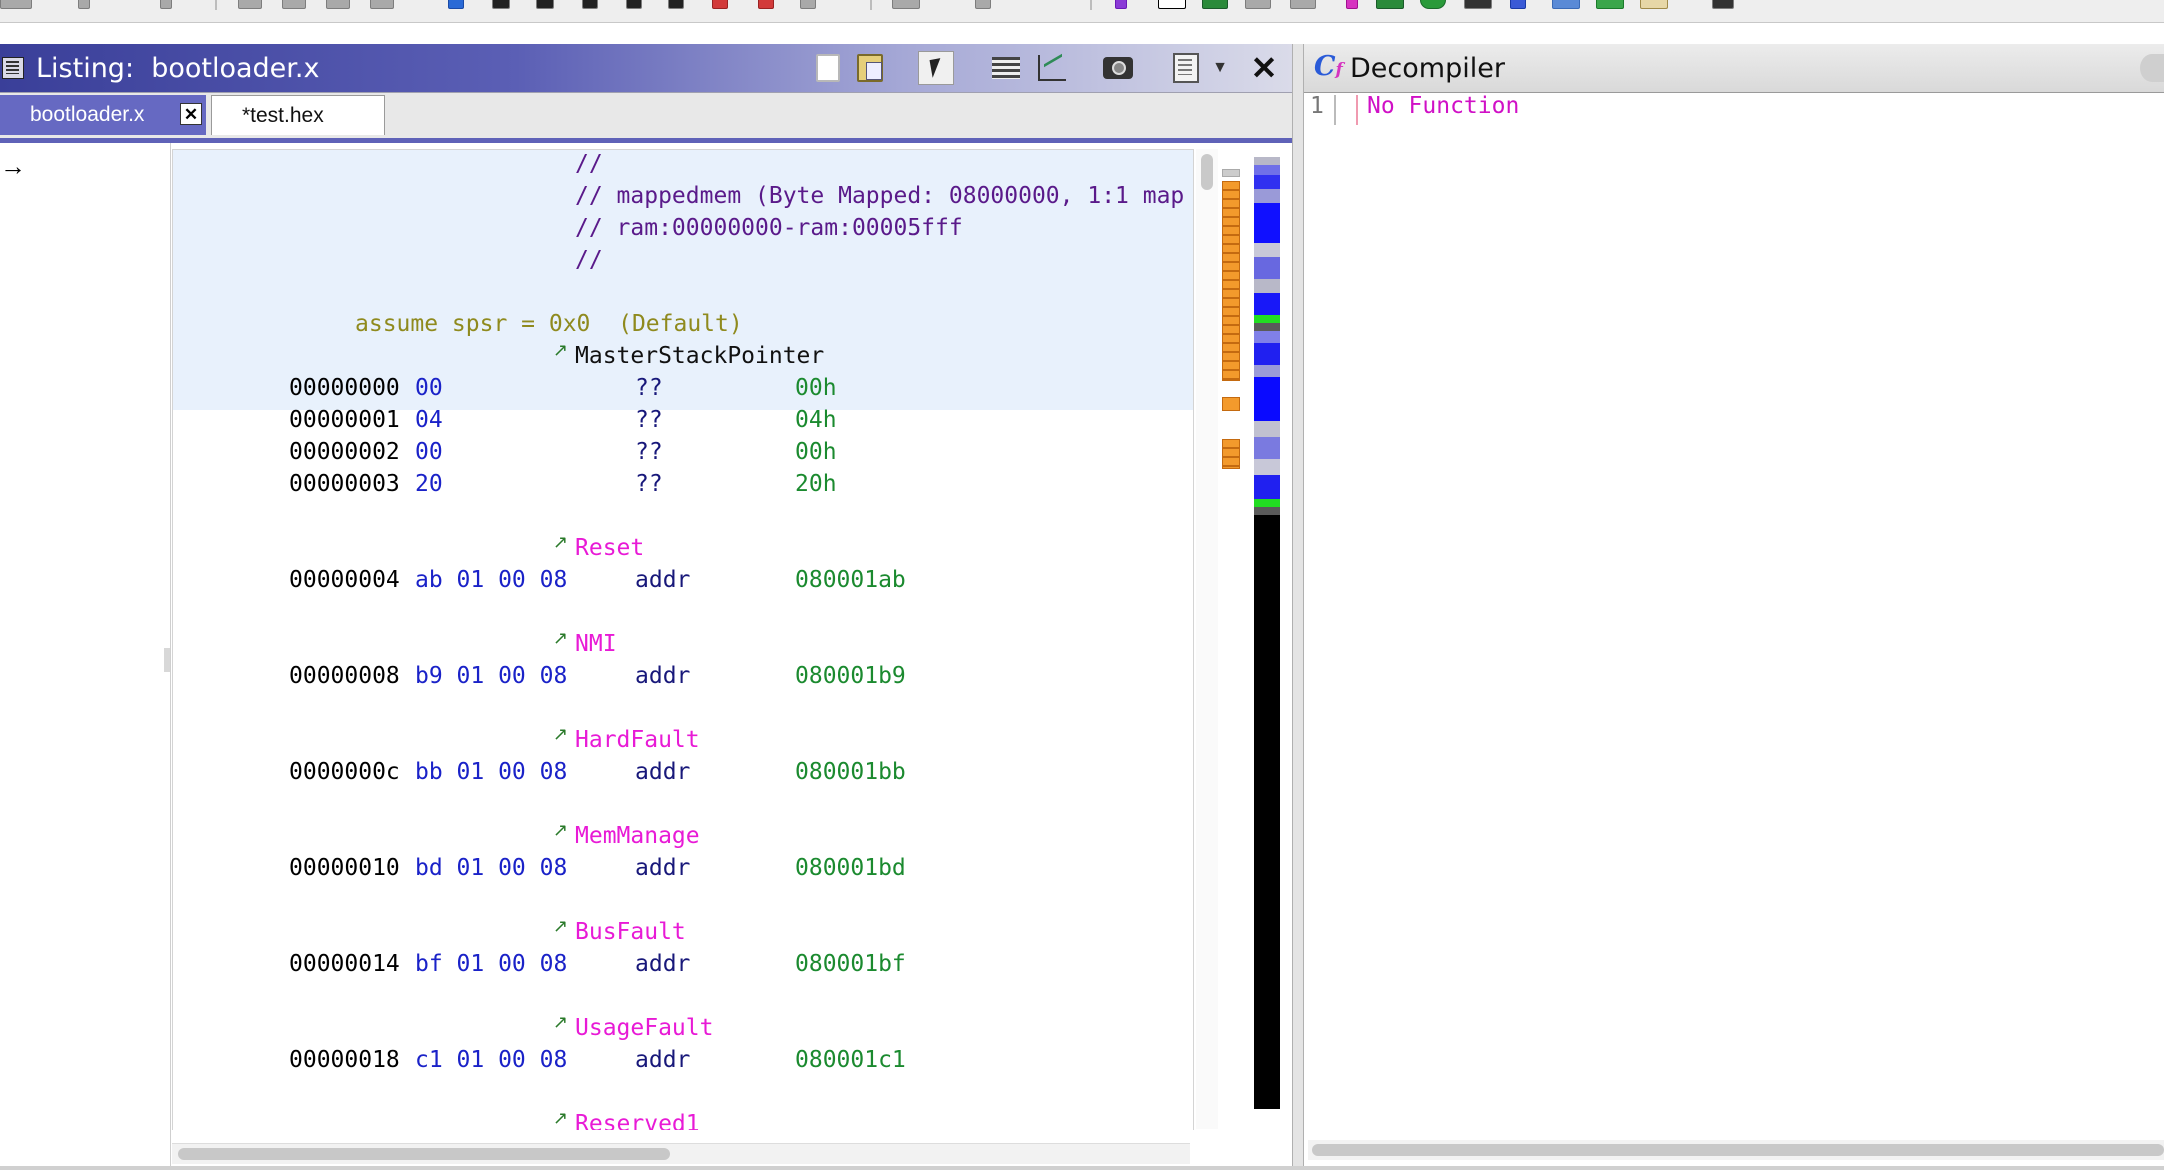  What do you see at coordinates (1734, 68) in the screenshot?
I see `decompiler-titlebar: Cf Decompiler` at bounding box center [1734, 68].